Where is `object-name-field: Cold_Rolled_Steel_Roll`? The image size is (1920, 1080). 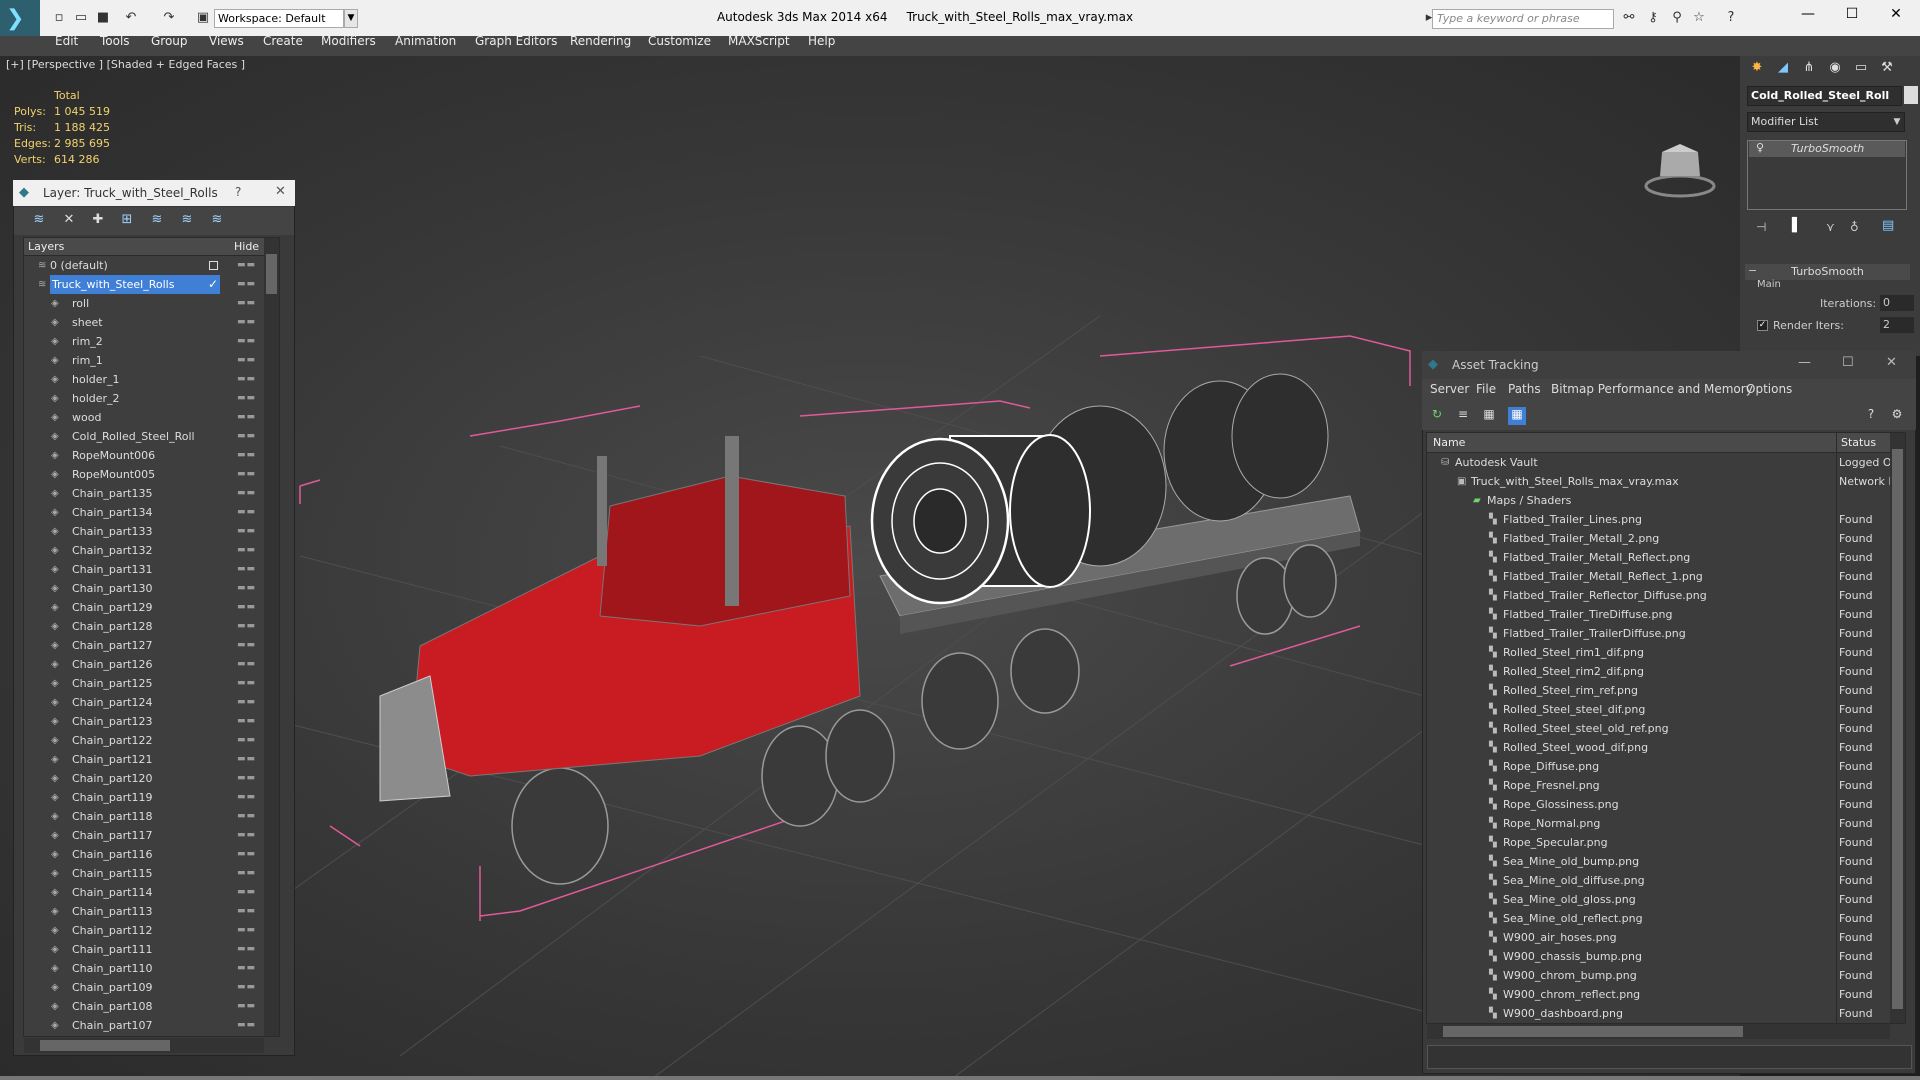
object-name-field: Cold_Rolled_Steel_Roll is located at coordinates (1824, 96).